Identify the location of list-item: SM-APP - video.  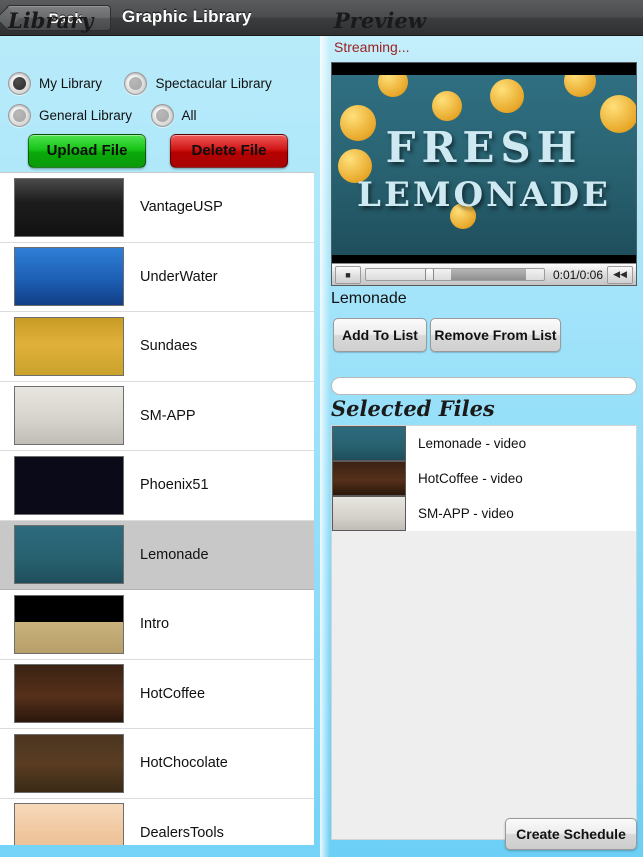
(484, 513).